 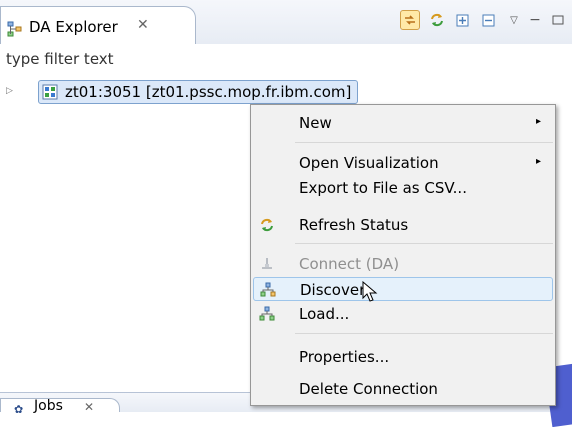 What do you see at coordinates (403, 225) in the screenshot?
I see `menu-item-refresh-status: Refresh Status` at bounding box center [403, 225].